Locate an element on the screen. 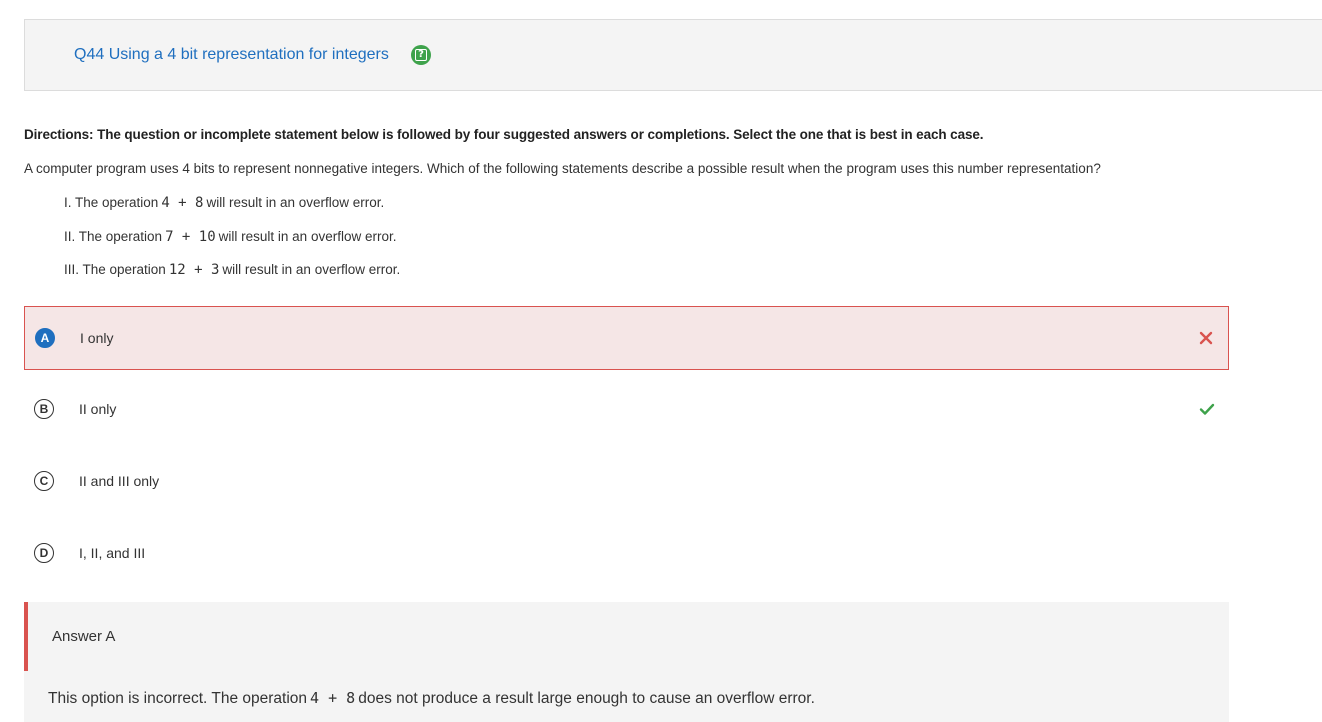 Image resolution: width=1322 pixels, height=722 pixels. x-icon is located at coordinates (1206, 338).